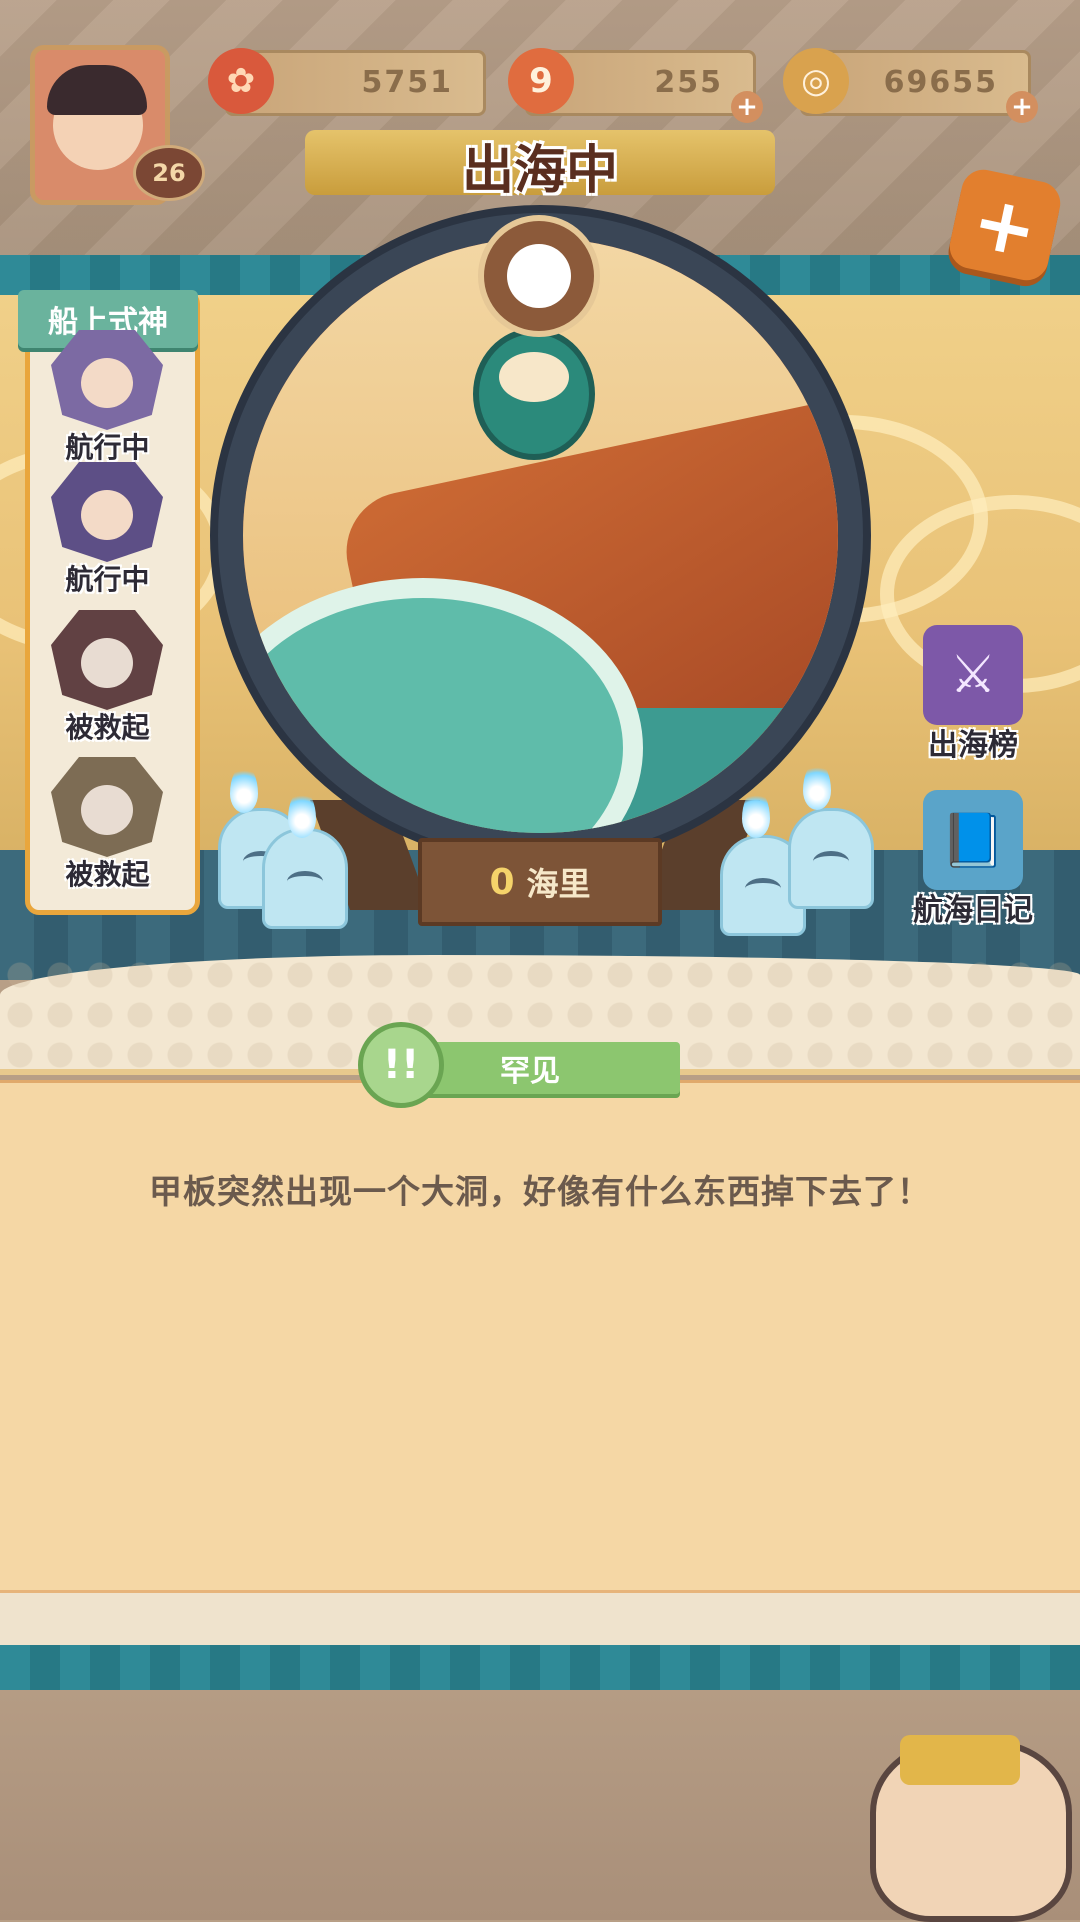  What do you see at coordinates (973, 840) in the screenshot?
I see `book-icon: 📘` at bounding box center [973, 840].